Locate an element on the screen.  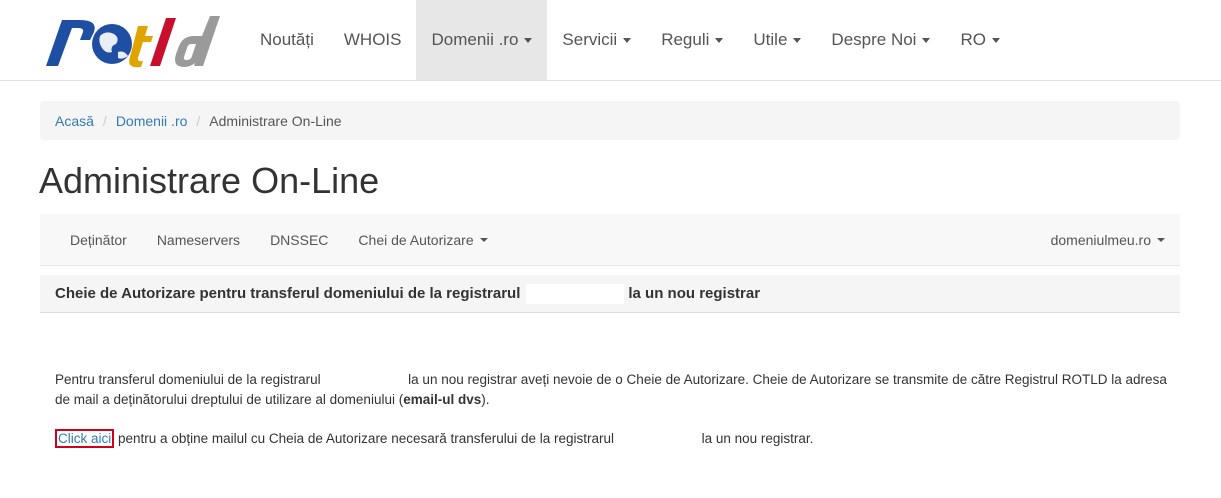
nav-item-language: RO is located at coordinates (980, 40).